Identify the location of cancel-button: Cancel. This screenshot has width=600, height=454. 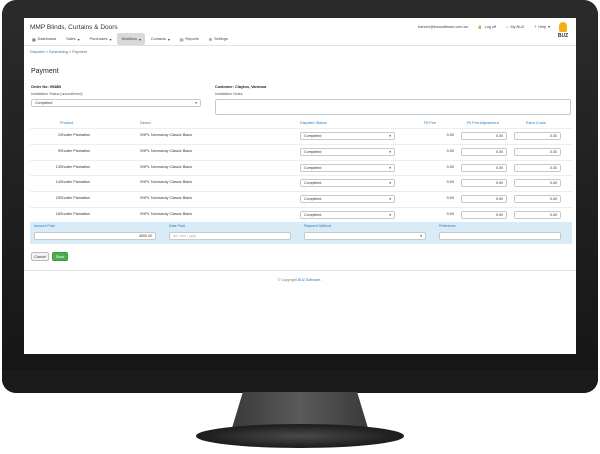
(40, 256).